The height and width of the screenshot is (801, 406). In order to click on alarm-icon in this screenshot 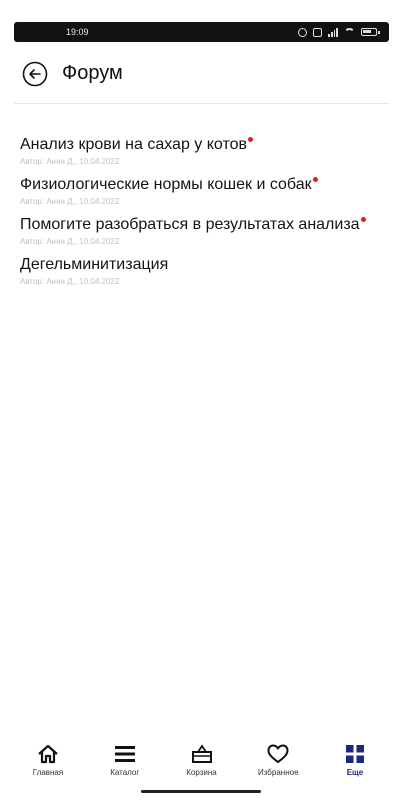, I will do `click(302, 32)`.